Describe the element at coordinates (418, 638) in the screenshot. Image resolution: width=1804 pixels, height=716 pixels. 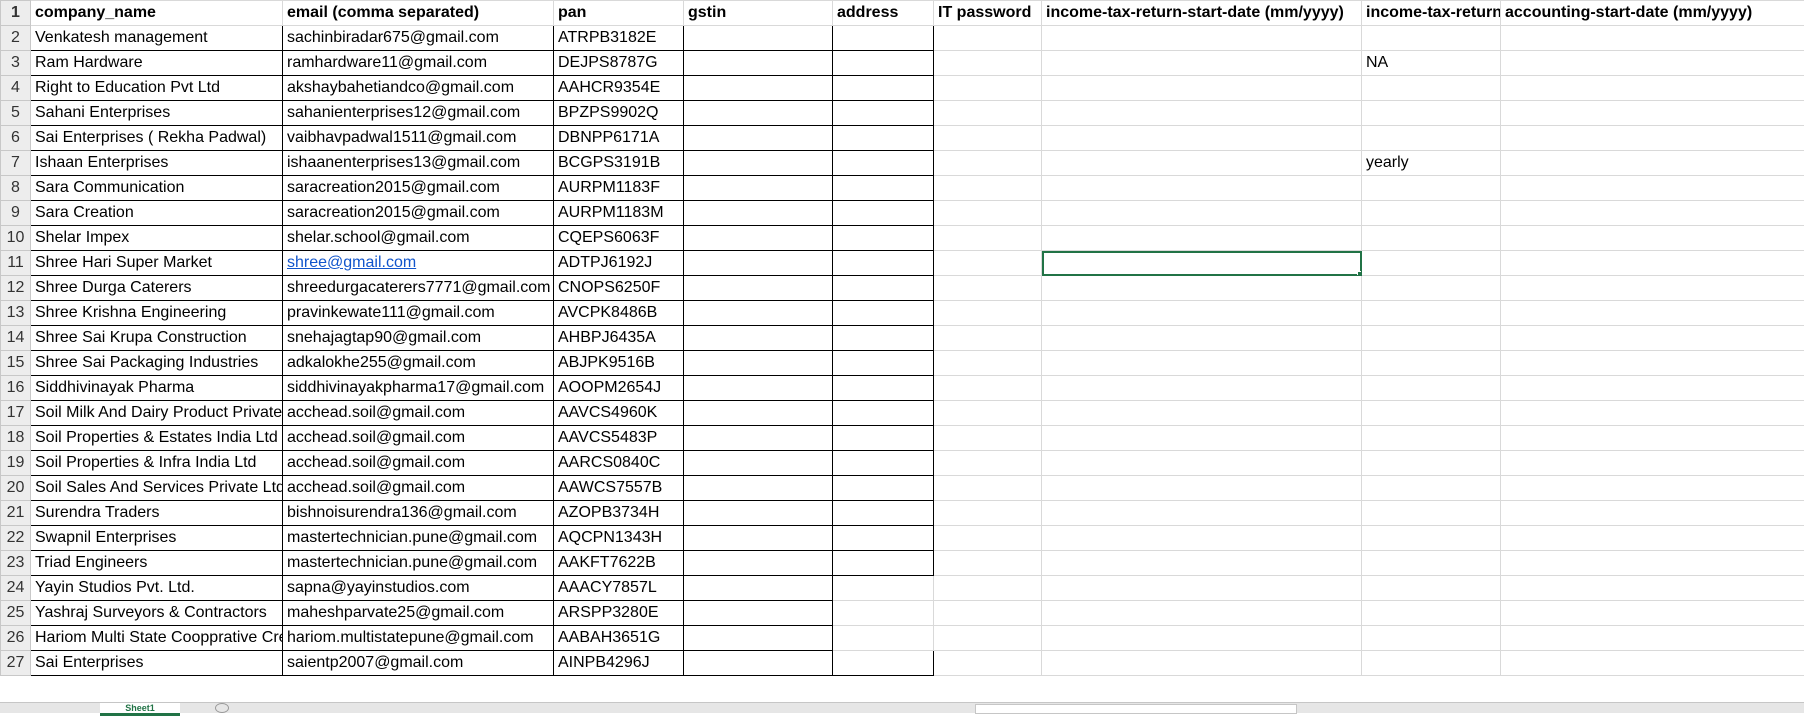
I see `cell-email: hariom.multistatepune@gmail.com` at that location.